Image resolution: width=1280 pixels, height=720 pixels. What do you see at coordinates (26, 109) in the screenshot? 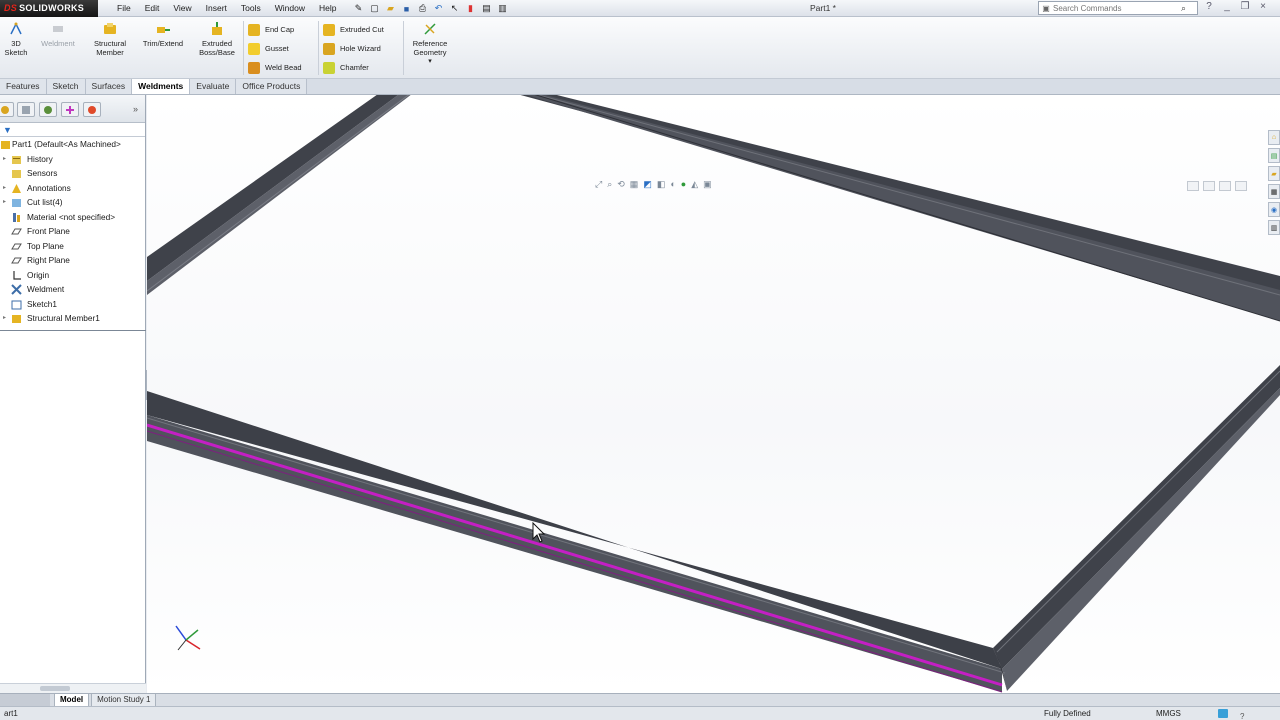
I see `property-manager-icon` at bounding box center [26, 109].